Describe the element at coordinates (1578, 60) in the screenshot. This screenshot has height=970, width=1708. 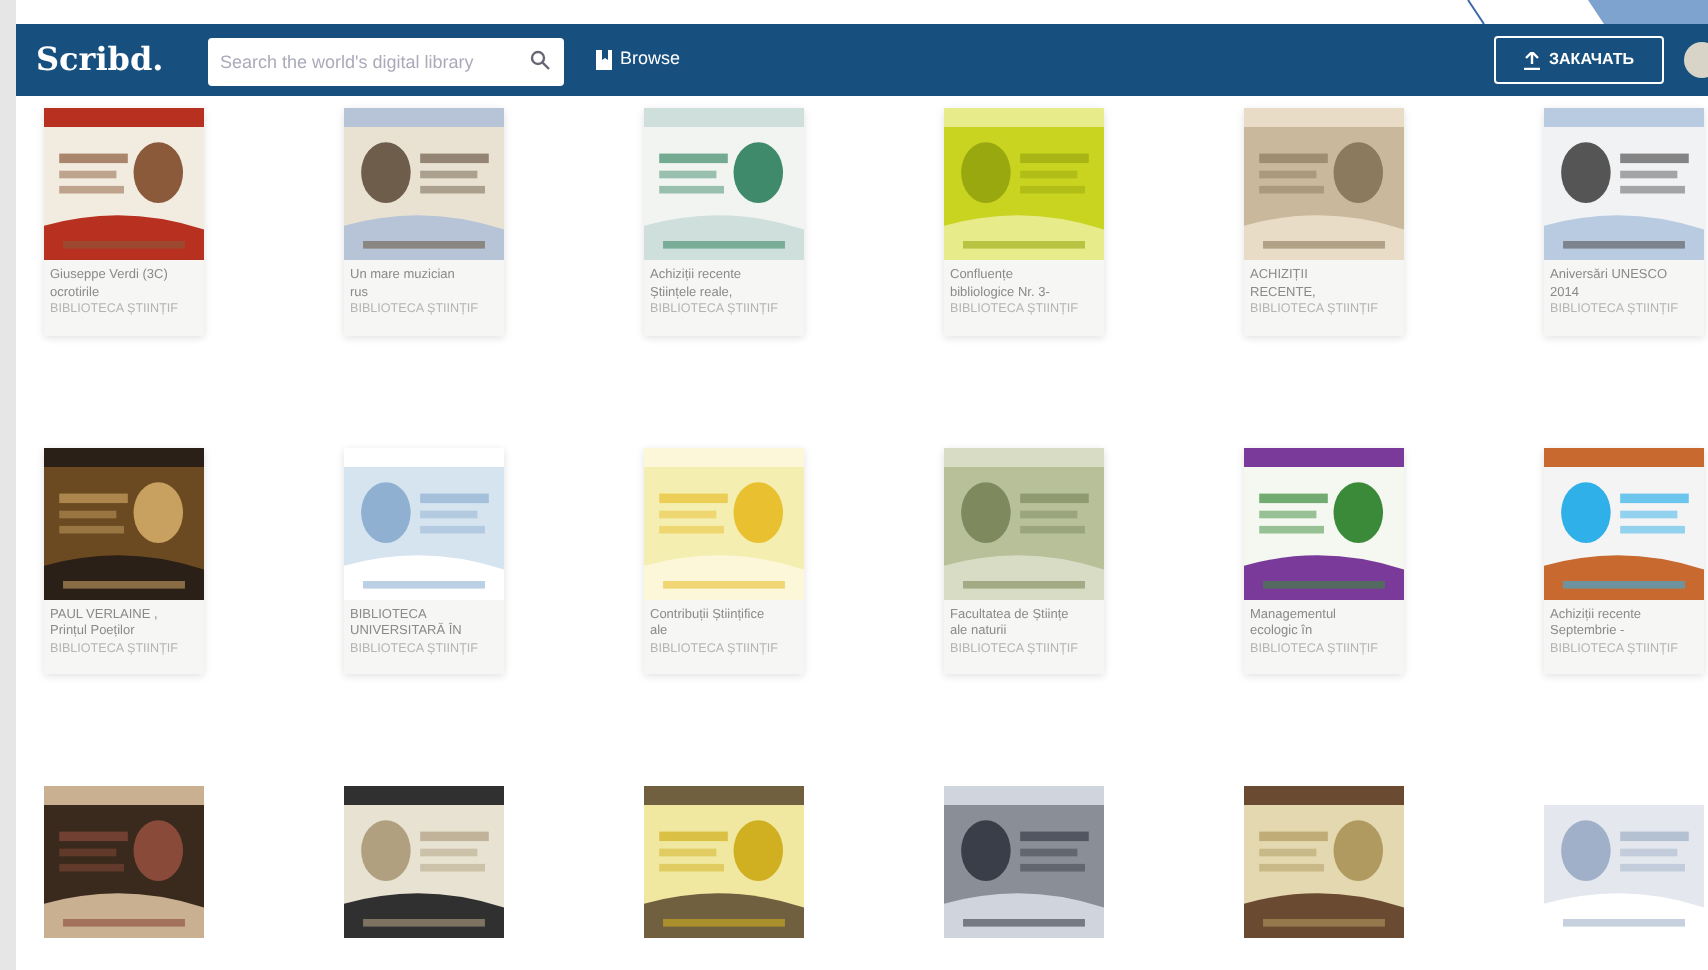
I see `upload-button: ЗАКАЧАТЬ` at that location.